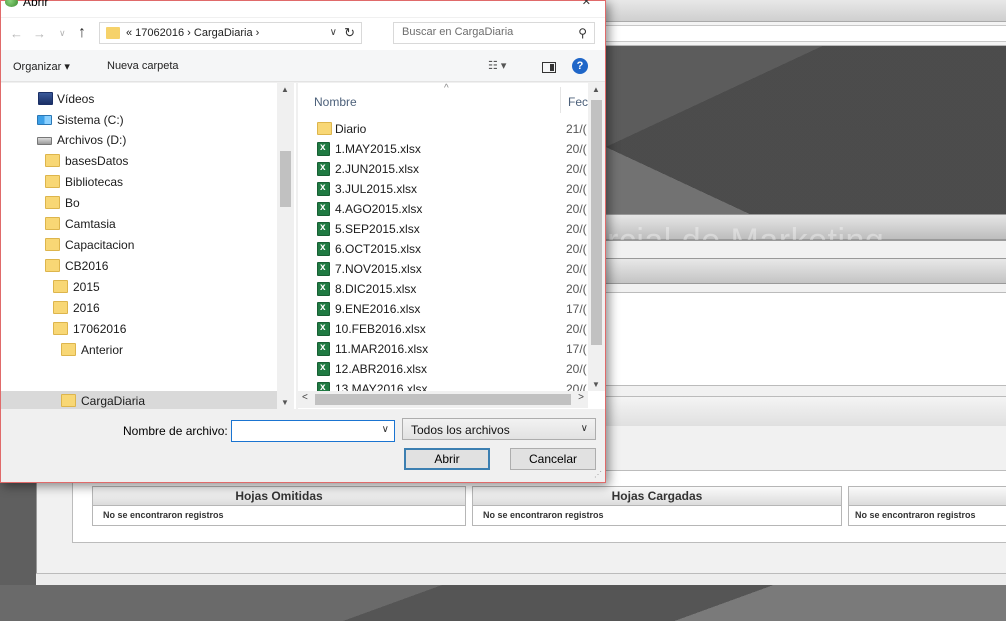 The width and height of the screenshot is (1006, 621). I want to click on video-folder-icon, so click(45, 98).